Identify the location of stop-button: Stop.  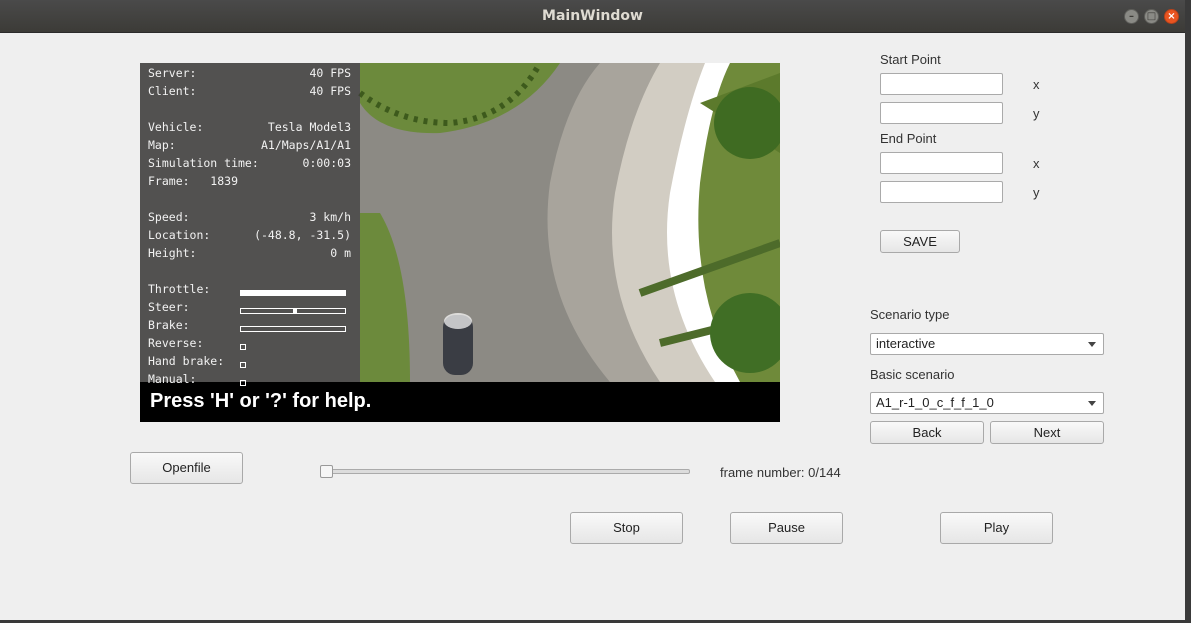
(626, 528).